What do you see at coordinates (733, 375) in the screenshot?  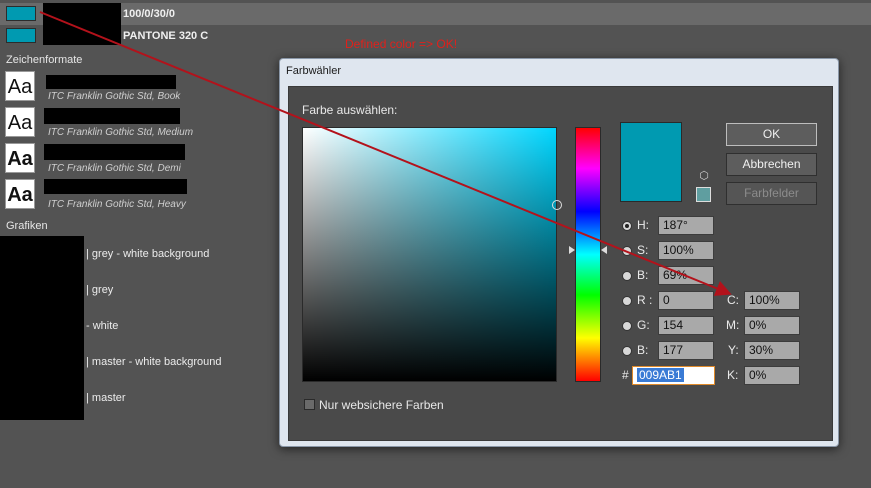 I see `black-label: K:` at bounding box center [733, 375].